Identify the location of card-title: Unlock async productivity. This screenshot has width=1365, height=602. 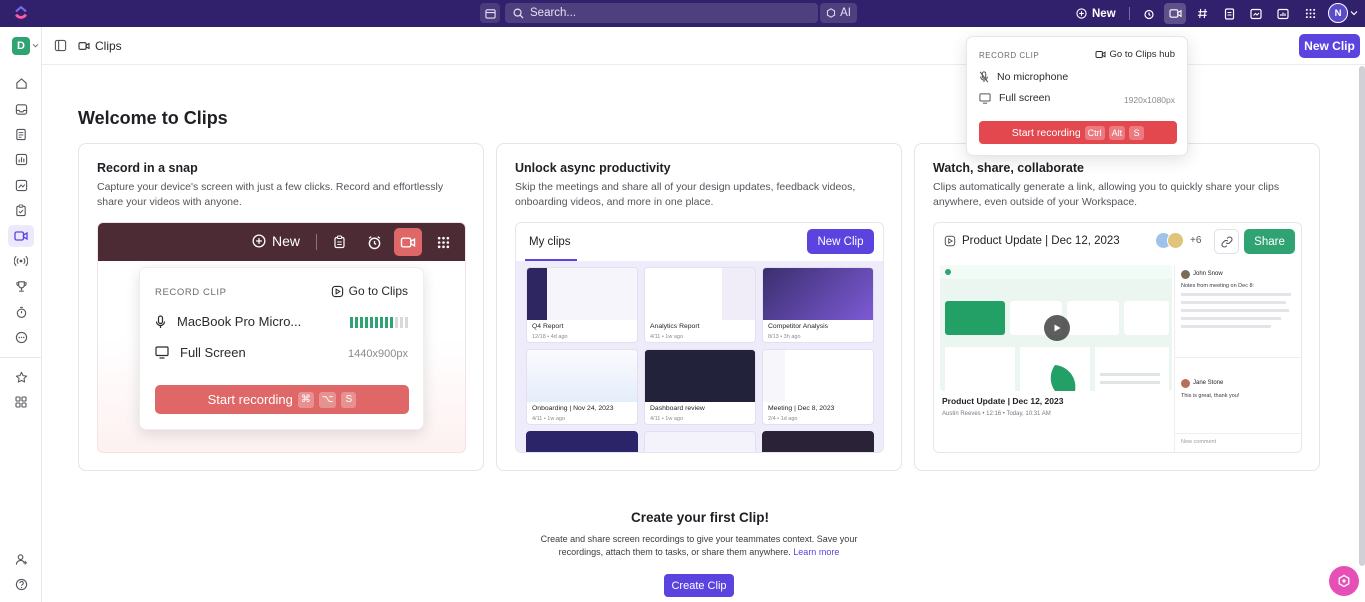
(593, 168).